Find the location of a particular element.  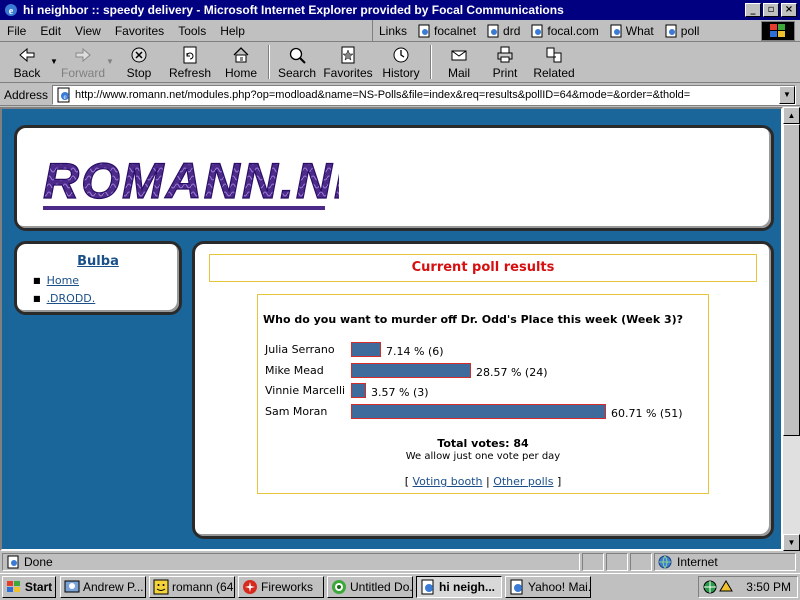

start-button: Start is located at coordinates (29, 587).